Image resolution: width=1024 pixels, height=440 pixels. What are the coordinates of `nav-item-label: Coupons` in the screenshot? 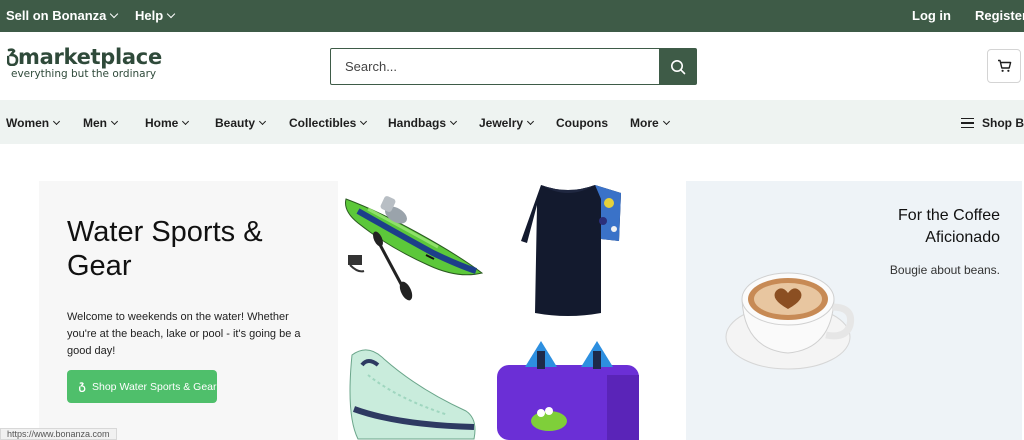 It's located at (582, 123).